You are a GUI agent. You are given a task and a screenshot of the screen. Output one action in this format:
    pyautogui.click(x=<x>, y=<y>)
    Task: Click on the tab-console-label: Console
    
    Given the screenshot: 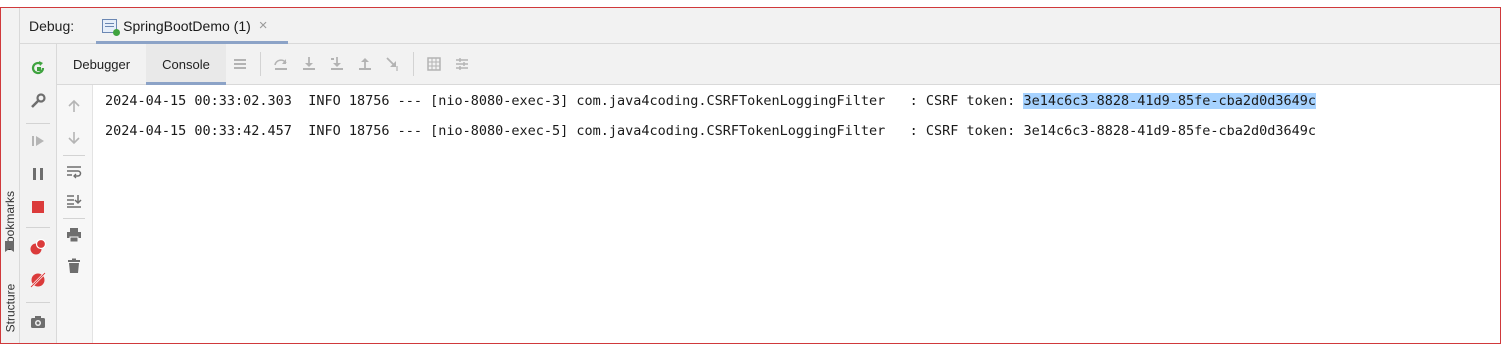 What is the action you would take?
    pyautogui.click(x=186, y=64)
    